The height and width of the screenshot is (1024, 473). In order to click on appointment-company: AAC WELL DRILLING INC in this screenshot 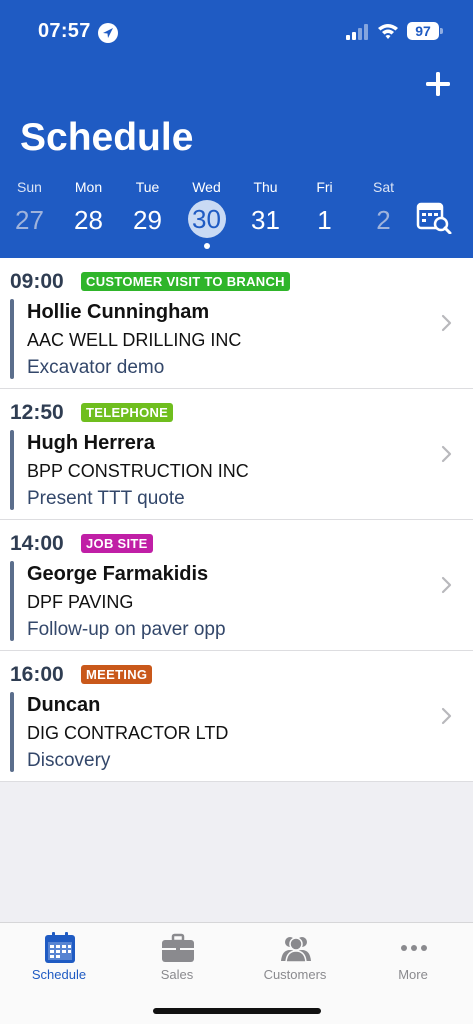, I will do `click(134, 340)`.